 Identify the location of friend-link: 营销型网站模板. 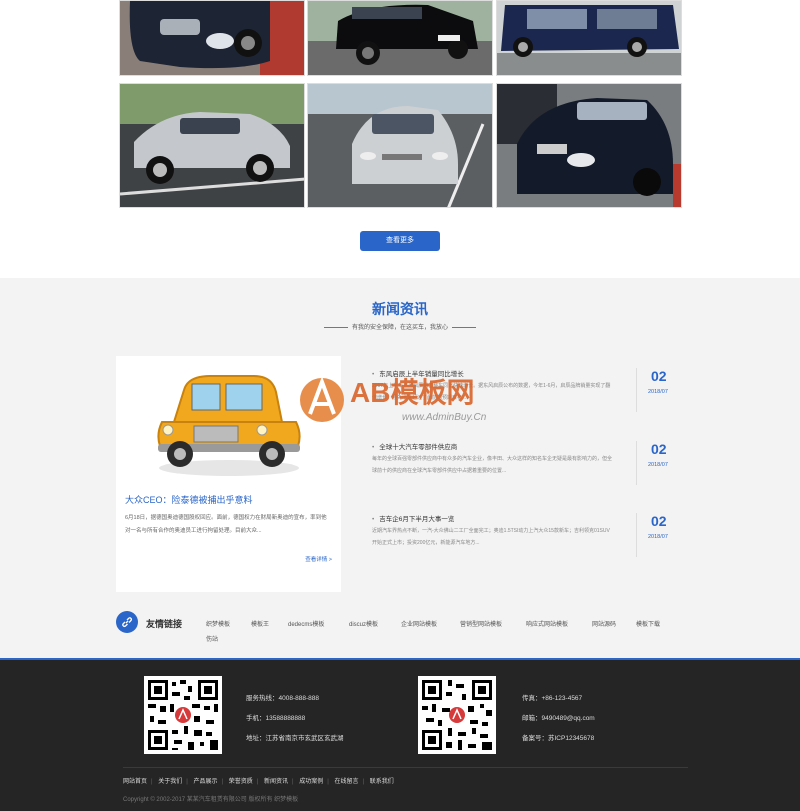
(481, 623).